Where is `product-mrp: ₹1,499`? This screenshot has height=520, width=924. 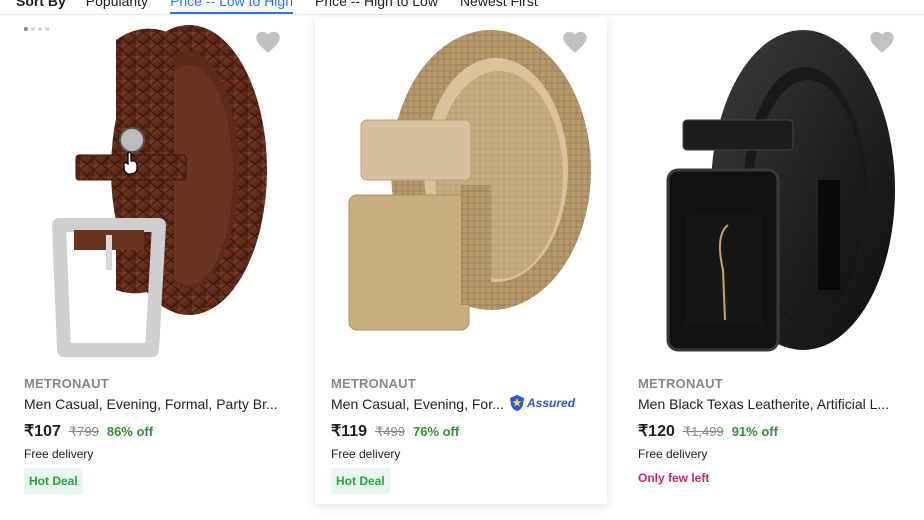 product-mrp: ₹1,499 is located at coordinates (703, 431).